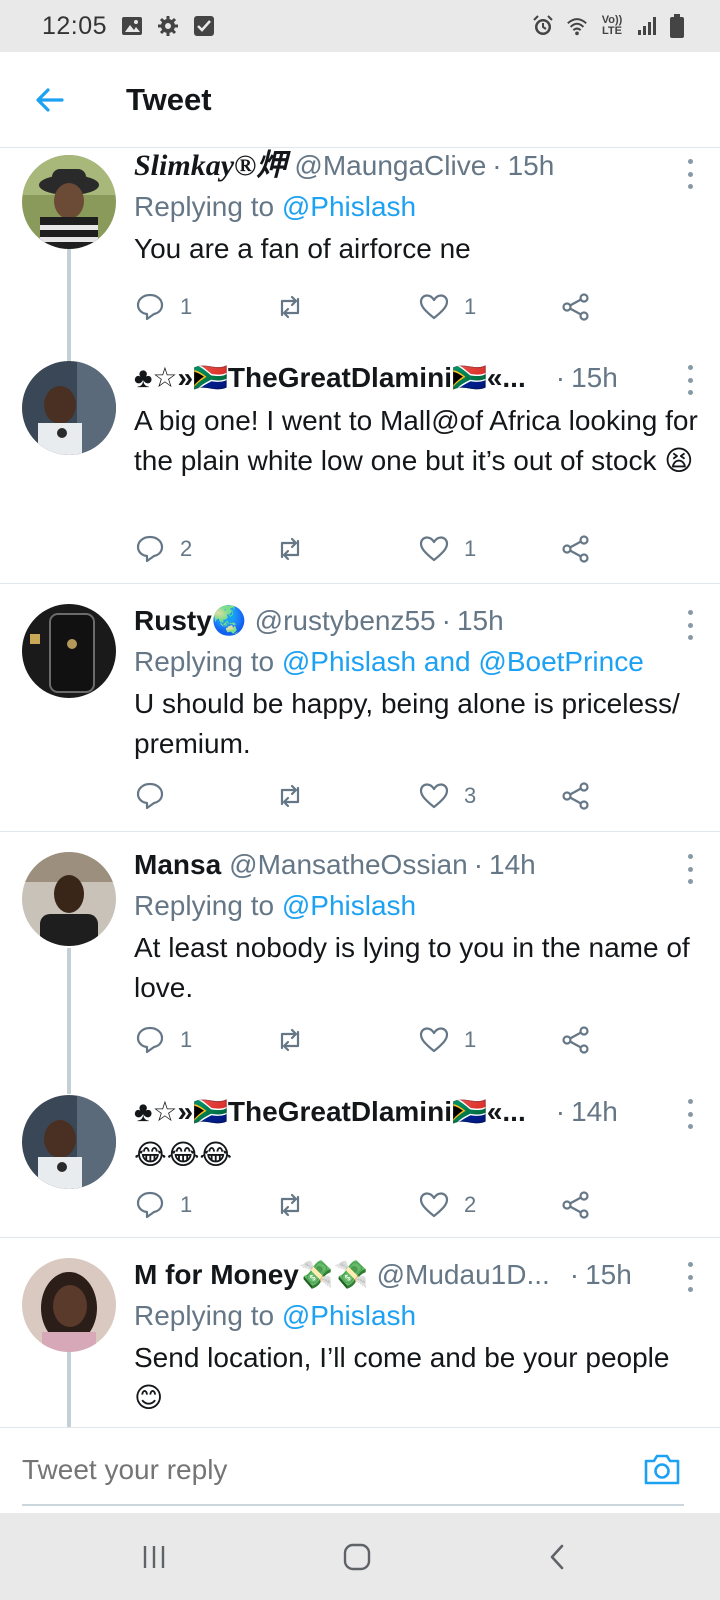 Image resolution: width=720 pixels, height=1600 pixels. I want to click on back-icon, so click(557, 1557).